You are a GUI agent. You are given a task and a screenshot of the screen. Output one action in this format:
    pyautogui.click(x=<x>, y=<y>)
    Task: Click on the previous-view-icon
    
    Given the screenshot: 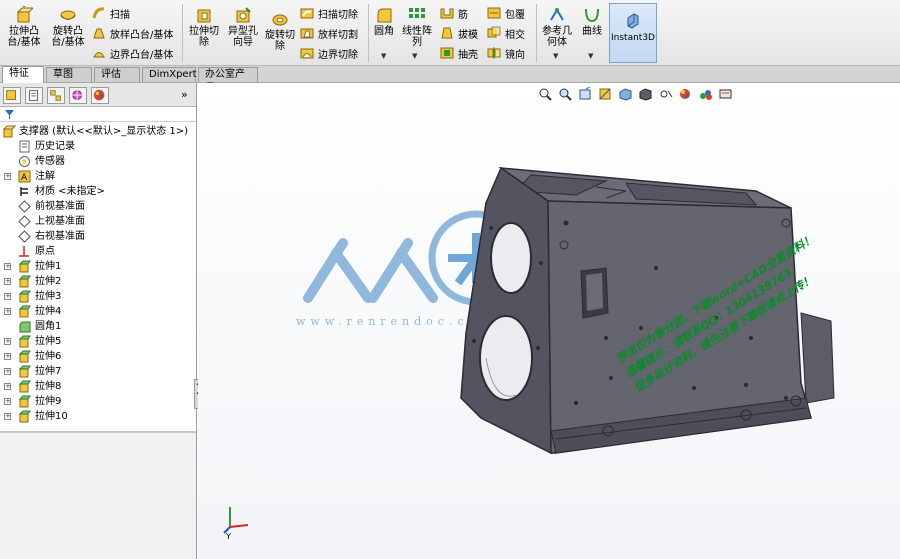 What is the action you would take?
    pyautogui.click(x=586, y=94)
    